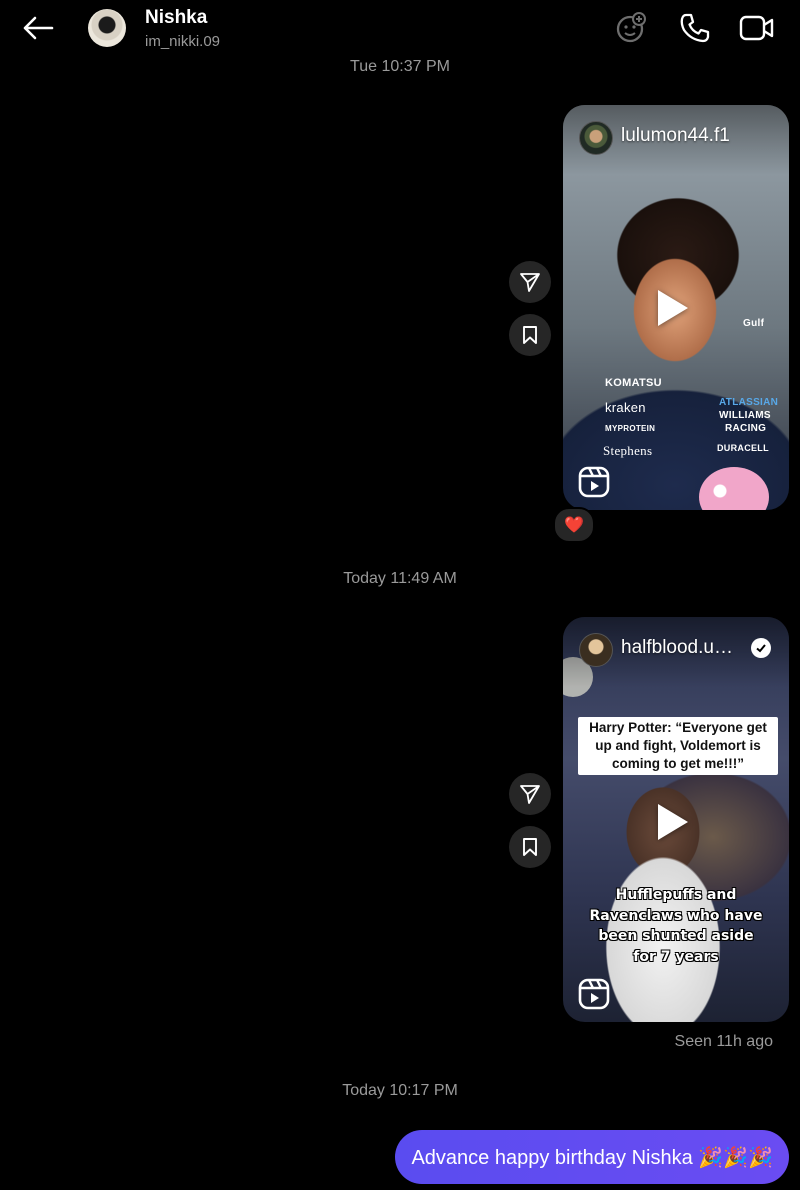 The width and height of the screenshot is (800, 1190). Describe the element at coordinates (182, 41) in the screenshot. I see `contact-username: im_nikki.09` at that location.